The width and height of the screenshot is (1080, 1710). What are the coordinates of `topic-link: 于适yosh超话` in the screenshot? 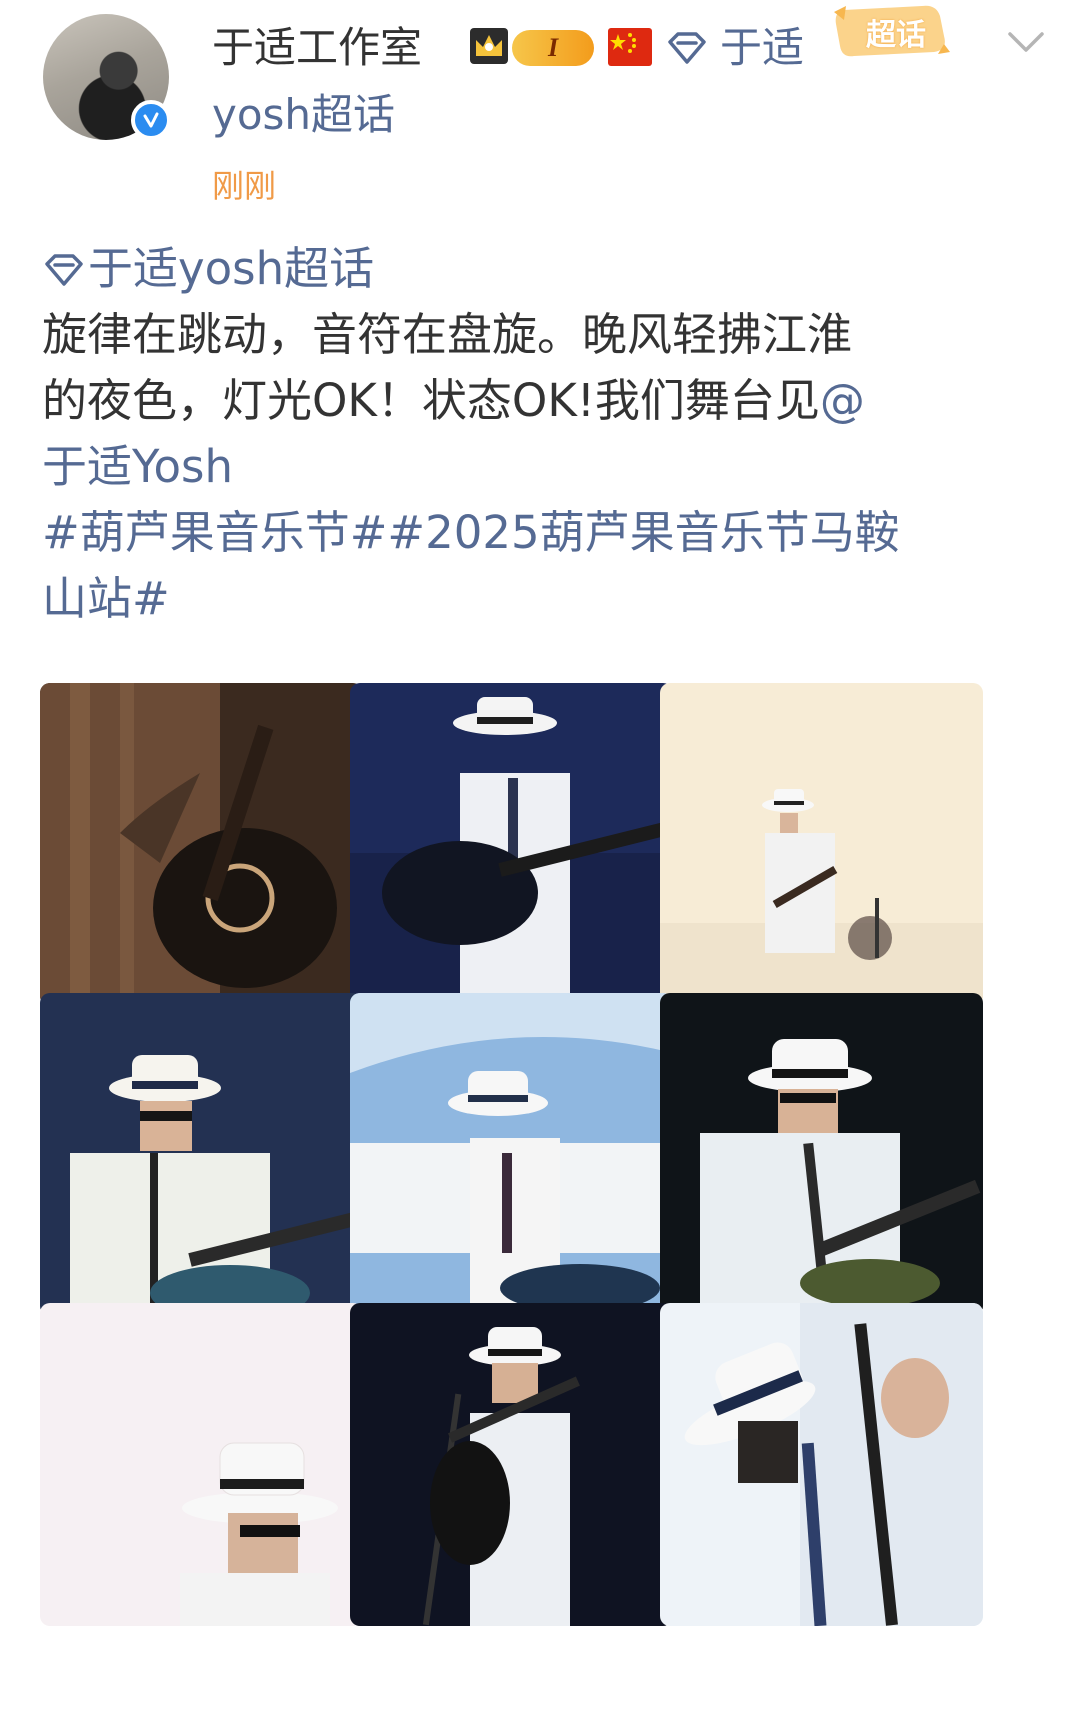 It's located at (542, 269).